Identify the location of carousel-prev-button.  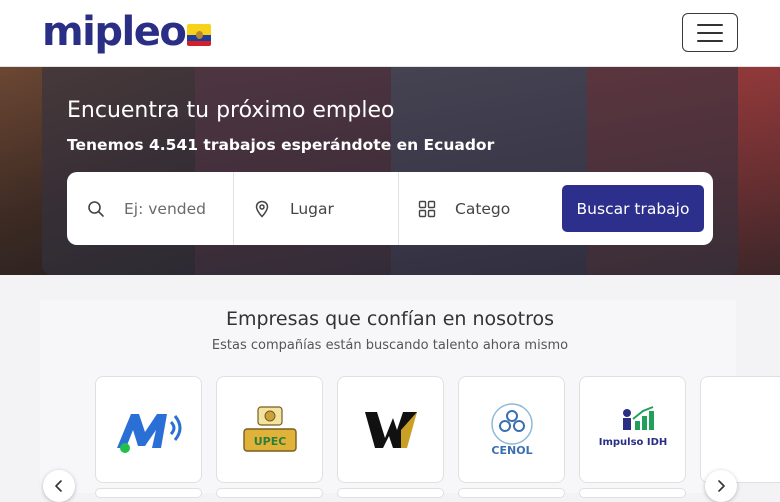
(59, 486).